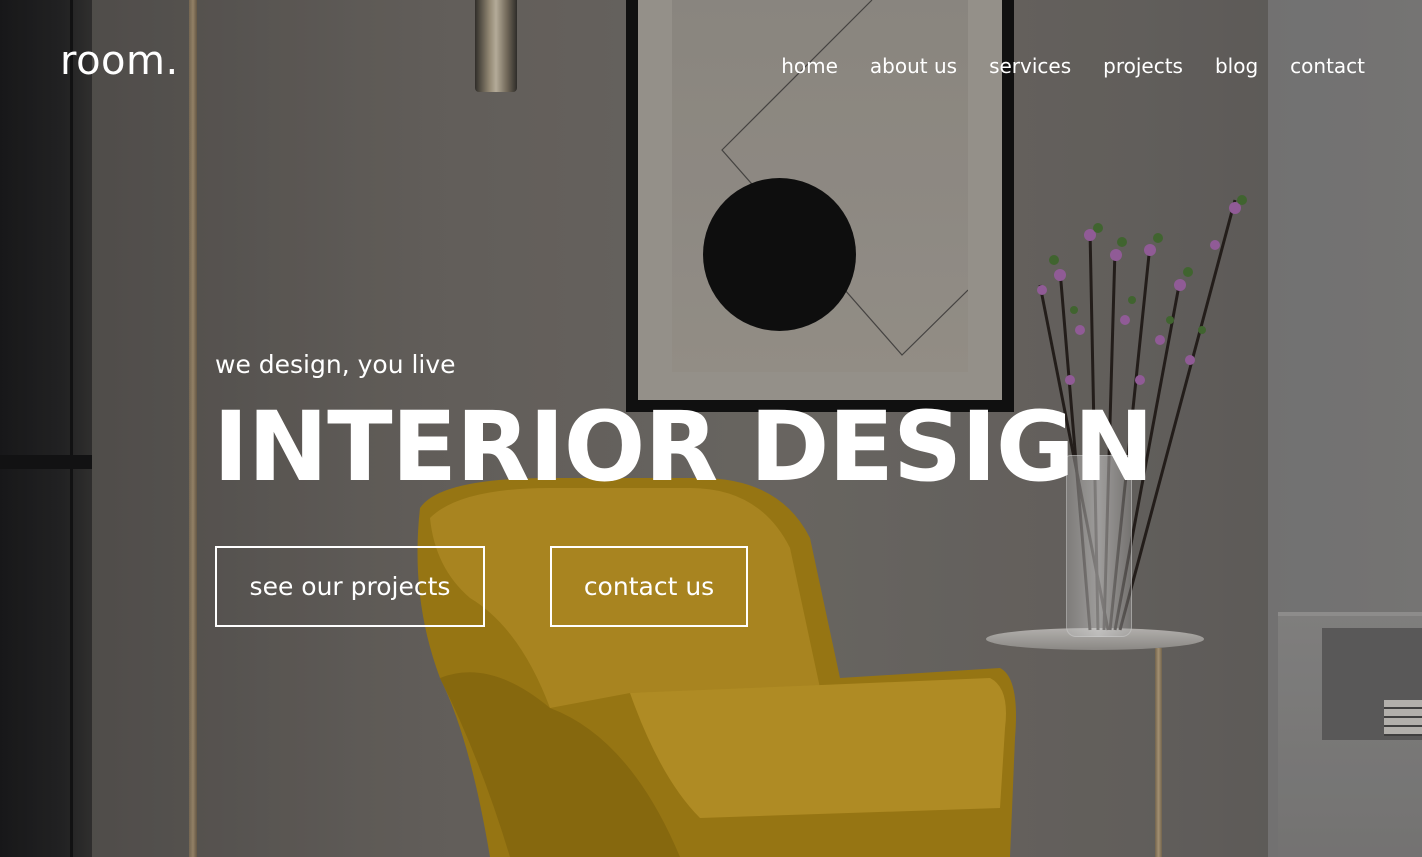  I want to click on hero-headline: INTERIOR DESIGN, so click(683, 447).